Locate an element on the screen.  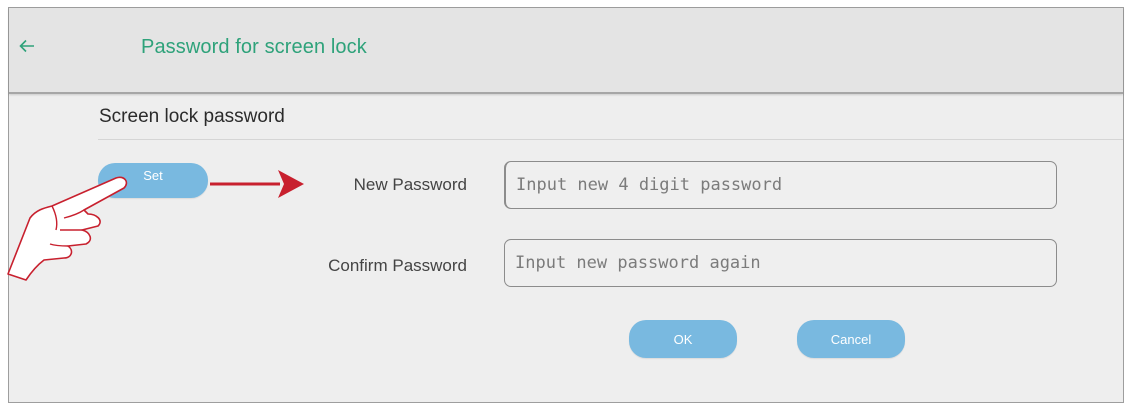
page-title: Password for screen lock is located at coordinates (254, 47).